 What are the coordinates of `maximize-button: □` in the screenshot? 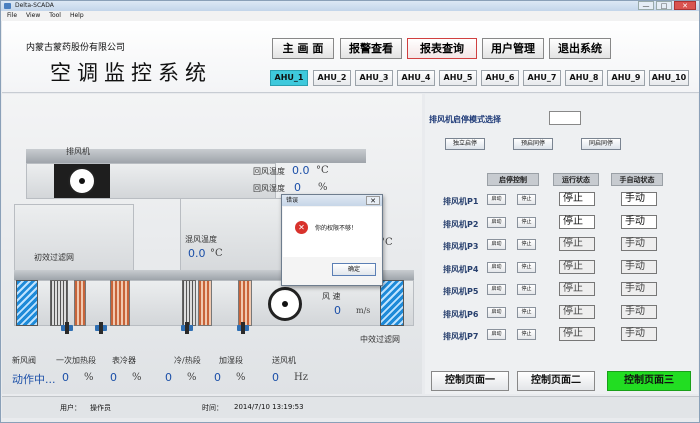 It's located at (664, 5).